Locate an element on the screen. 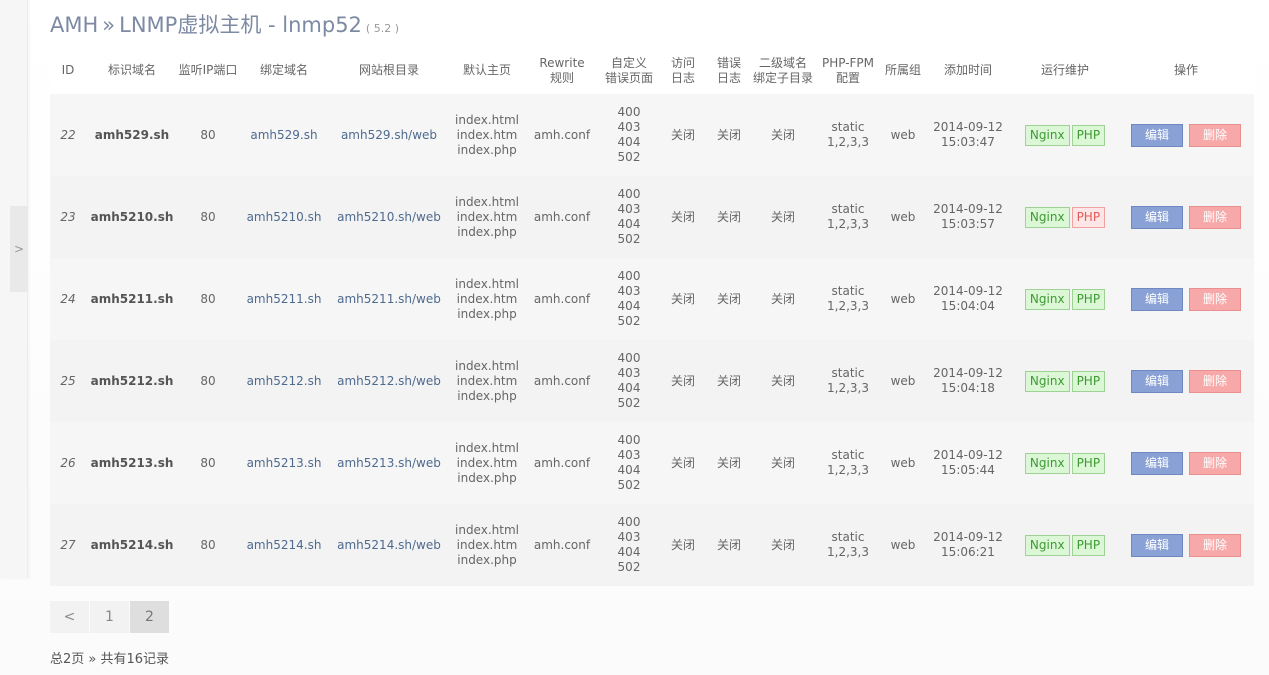  error-page-code: 404 is located at coordinates (629, 306).